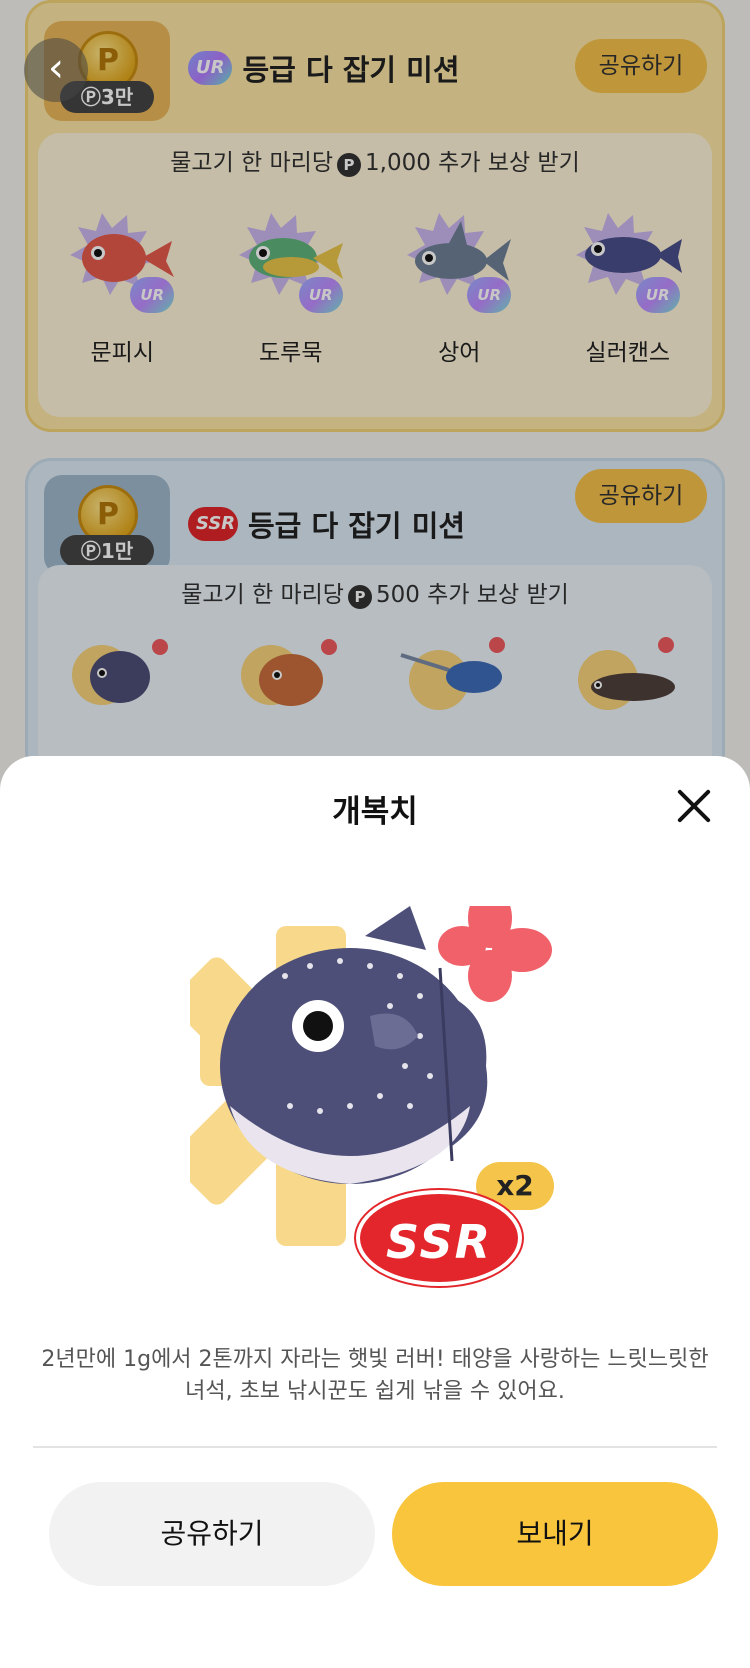 The width and height of the screenshot is (750, 1668). Describe the element at coordinates (375, 812) in the screenshot. I see `sheet-title: 개복치` at that location.